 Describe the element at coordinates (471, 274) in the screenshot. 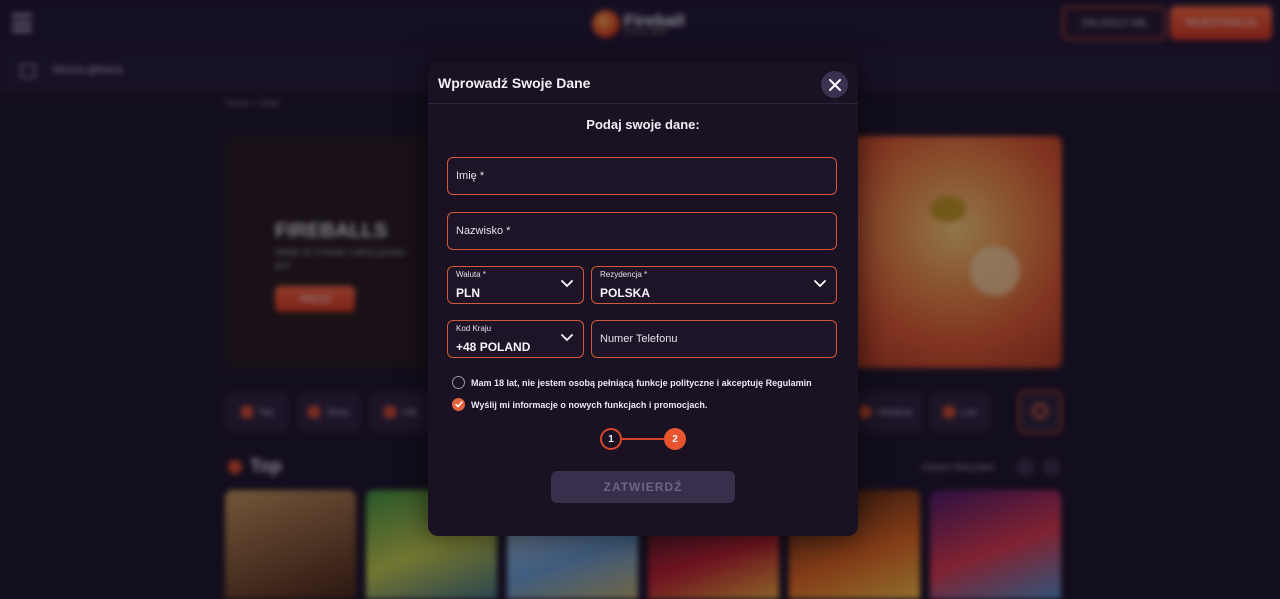

I see `currency-label: Waluta *` at that location.